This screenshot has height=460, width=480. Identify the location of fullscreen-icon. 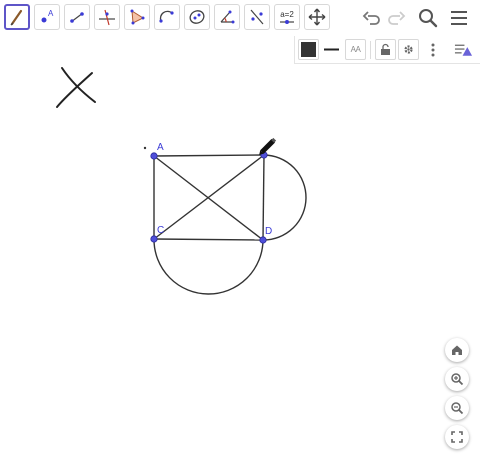
(457, 437).